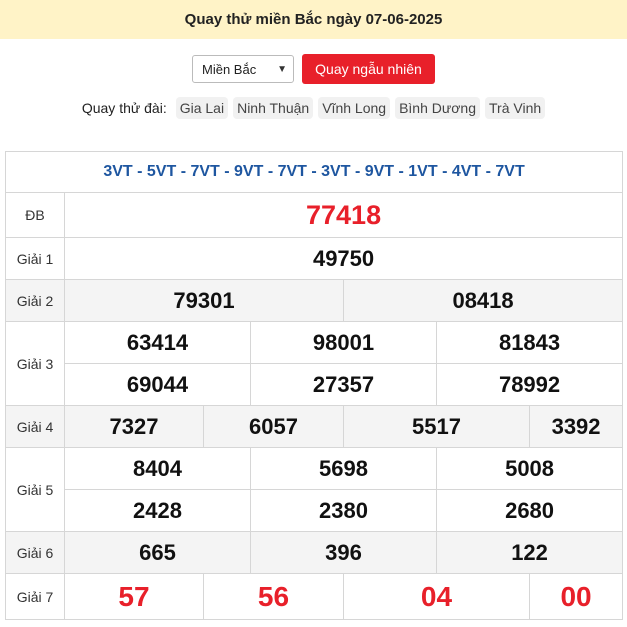 The image size is (627, 627). What do you see at coordinates (229, 69) in the screenshot?
I see `region-select-value: Miền Bắc` at bounding box center [229, 69].